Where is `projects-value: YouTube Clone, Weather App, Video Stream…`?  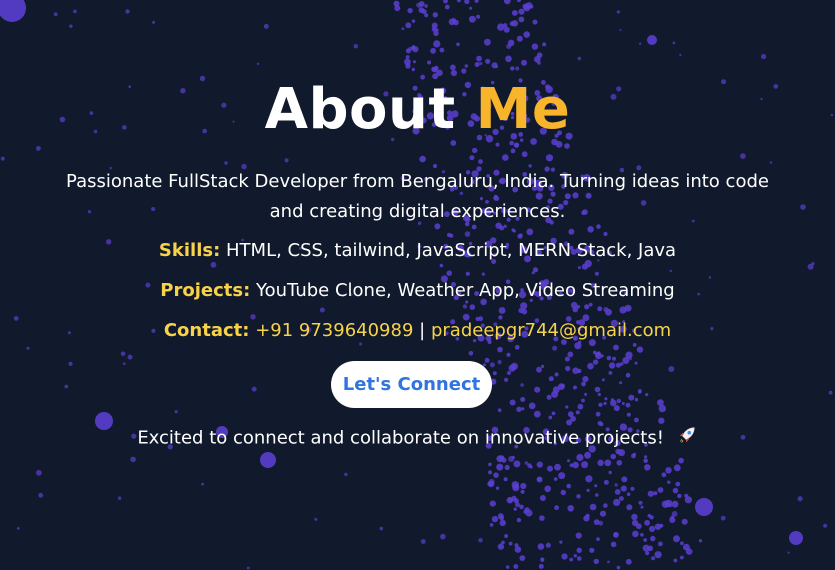
projects-value: YouTube Clone, Weather App, Video Stream… is located at coordinates (465, 290).